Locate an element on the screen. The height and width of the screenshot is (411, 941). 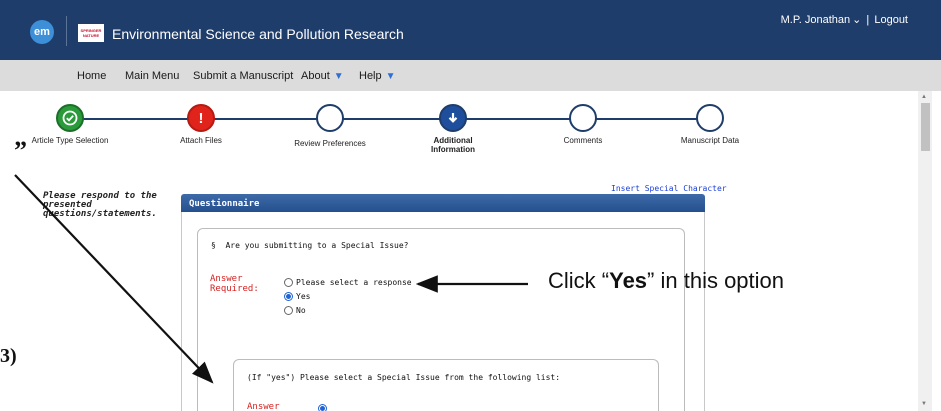
step-review-preferences is located at coordinates (330, 118).